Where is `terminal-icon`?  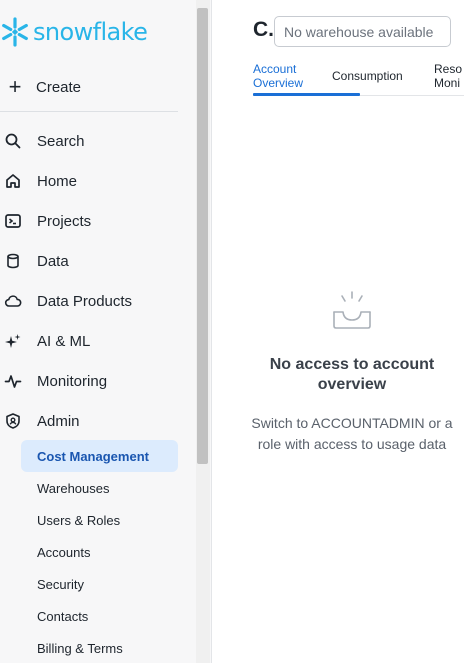
terminal-icon is located at coordinates (13, 221).